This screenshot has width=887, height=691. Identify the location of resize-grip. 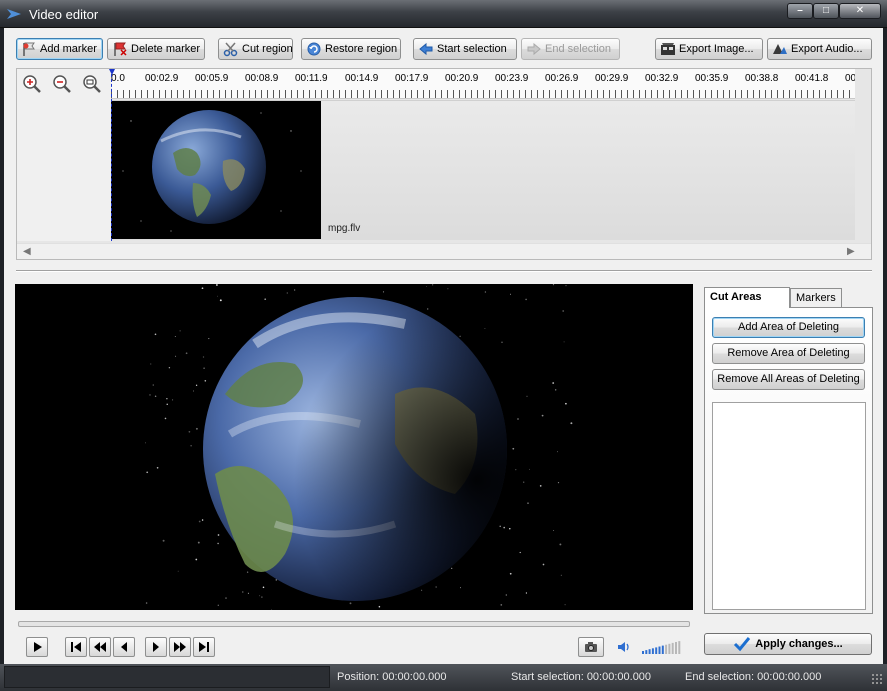
(877, 679).